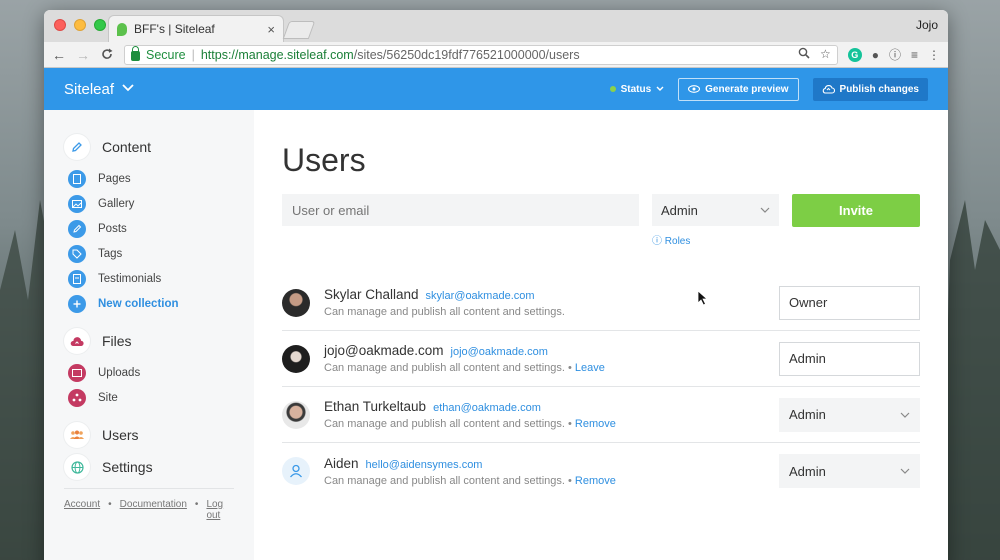  What do you see at coordinates (854, 54) in the screenshot?
I see `grammarly-extension-icon: G` at bounding box center [854, 54].